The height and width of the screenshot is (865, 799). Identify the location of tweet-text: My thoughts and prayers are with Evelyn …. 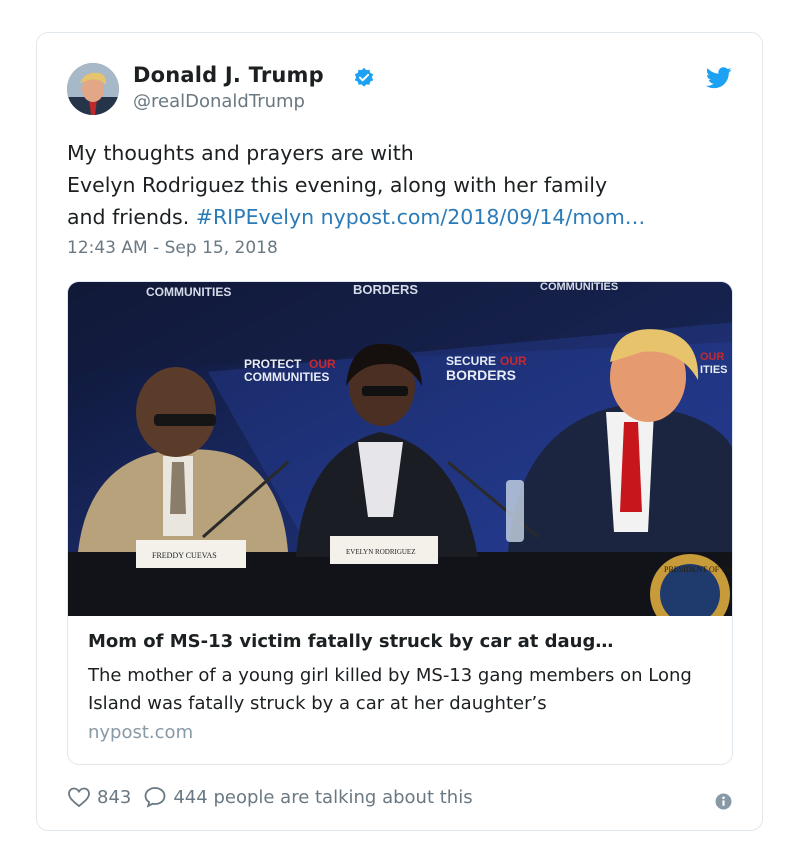
(402, 185).